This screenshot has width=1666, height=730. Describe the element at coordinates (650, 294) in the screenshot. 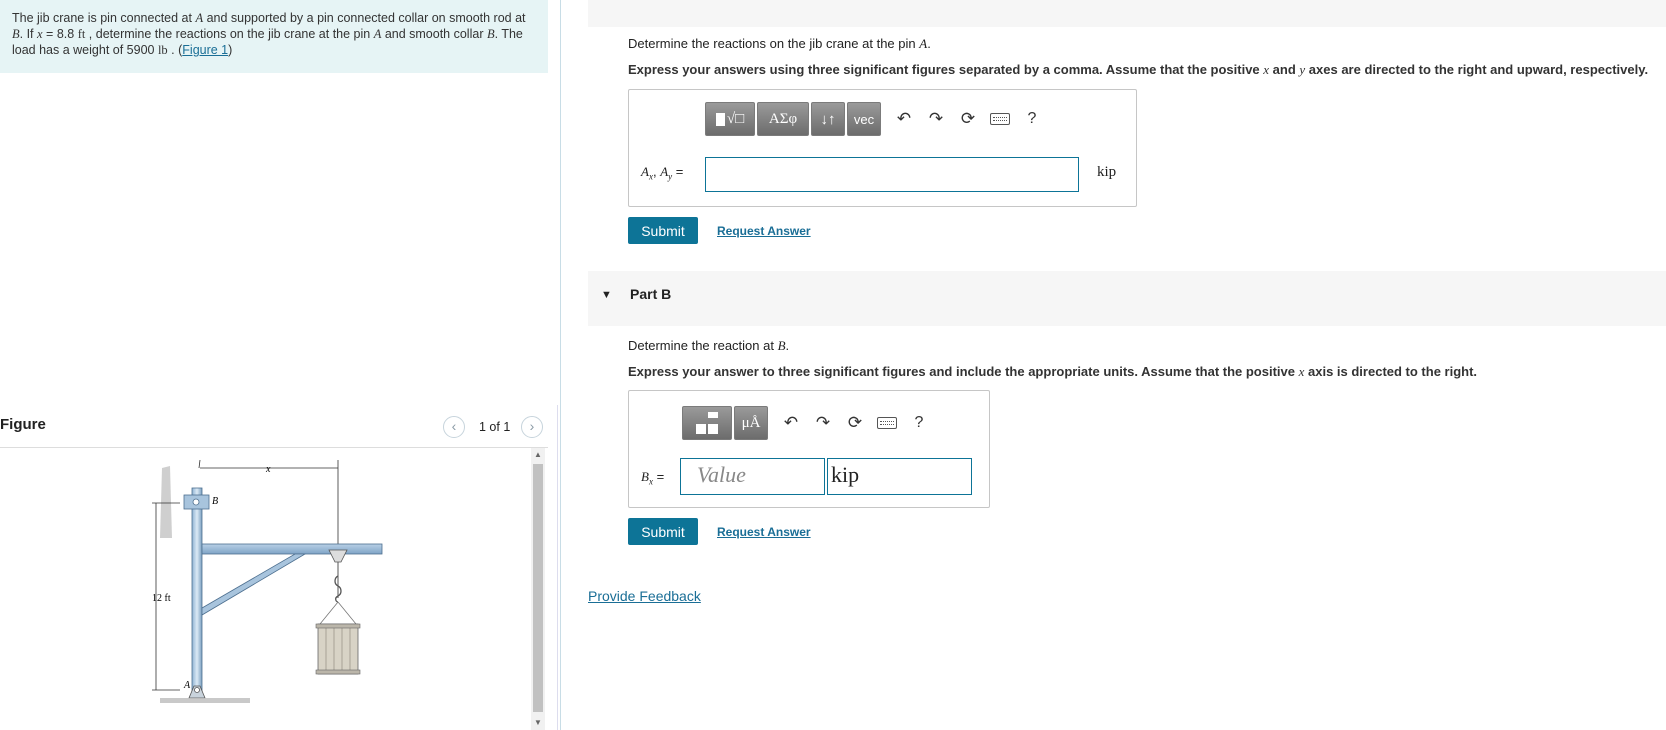

I see `part-b-title: Part B` at that location.